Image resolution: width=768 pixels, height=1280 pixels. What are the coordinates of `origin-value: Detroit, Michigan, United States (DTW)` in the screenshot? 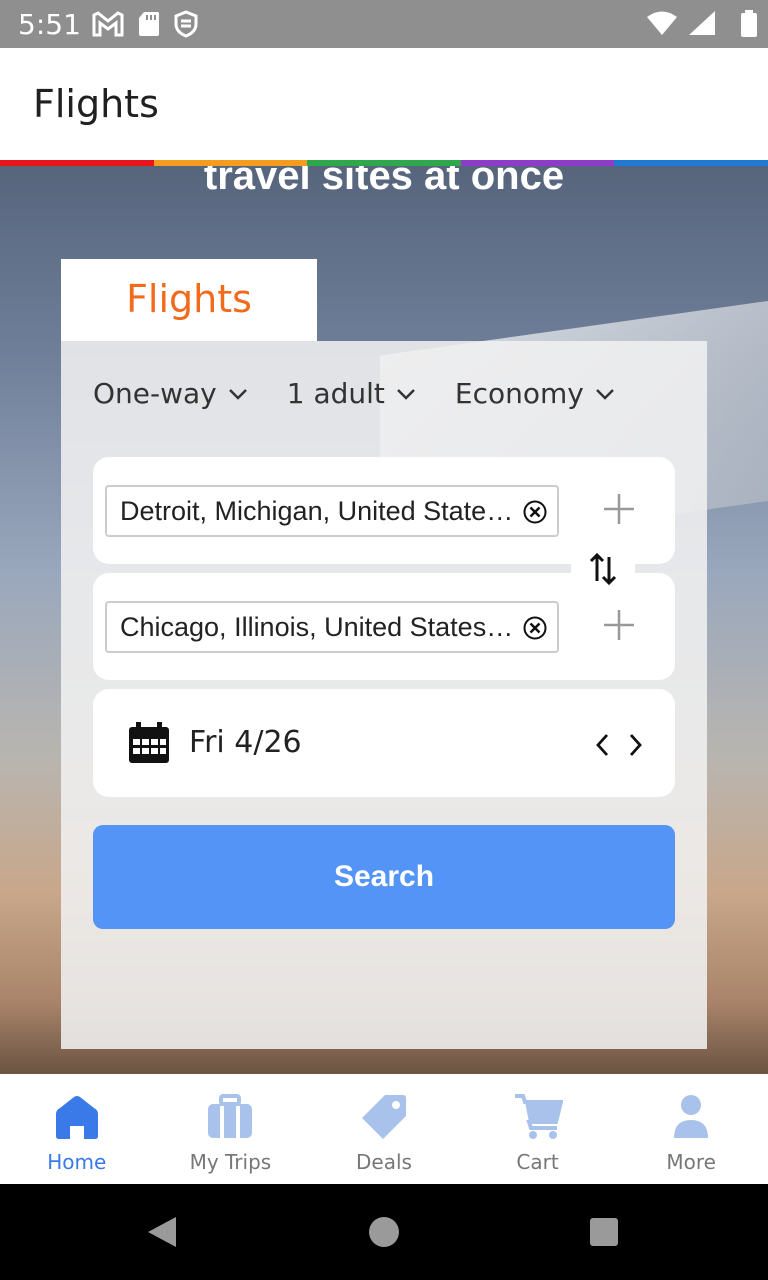 It's located at (317, 510).